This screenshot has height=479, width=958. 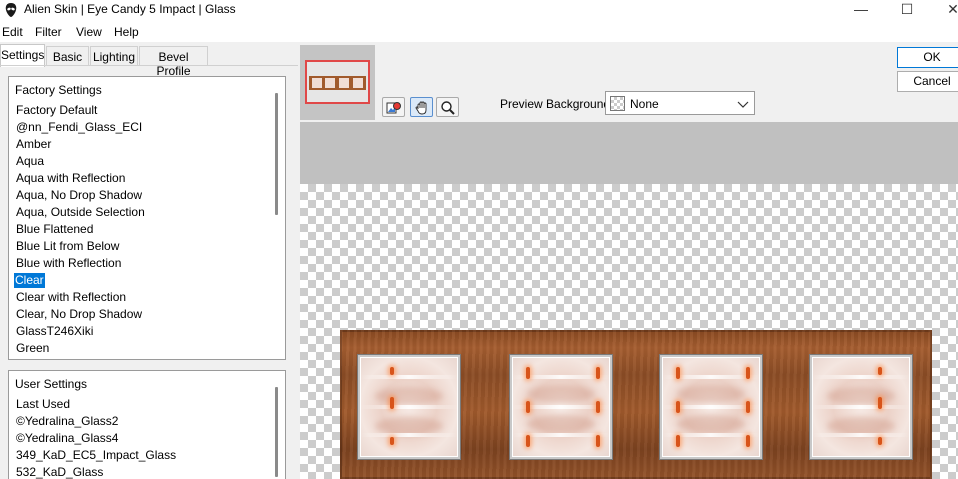 I want to click on menu-view: View, so click(x=89, y=32).